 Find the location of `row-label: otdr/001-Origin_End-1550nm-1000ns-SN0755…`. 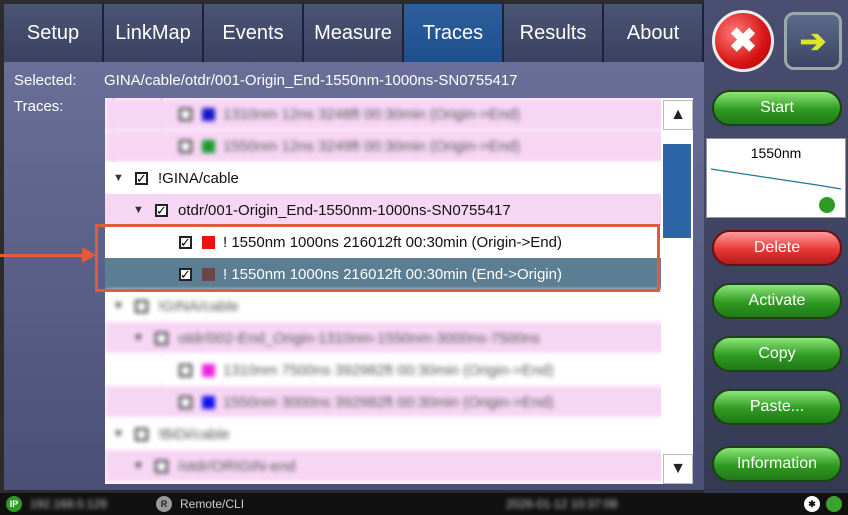

row-label: otdr/001-Origin_End-1550nm-1000ns-SN0755… is located at coordinates (344, 210).